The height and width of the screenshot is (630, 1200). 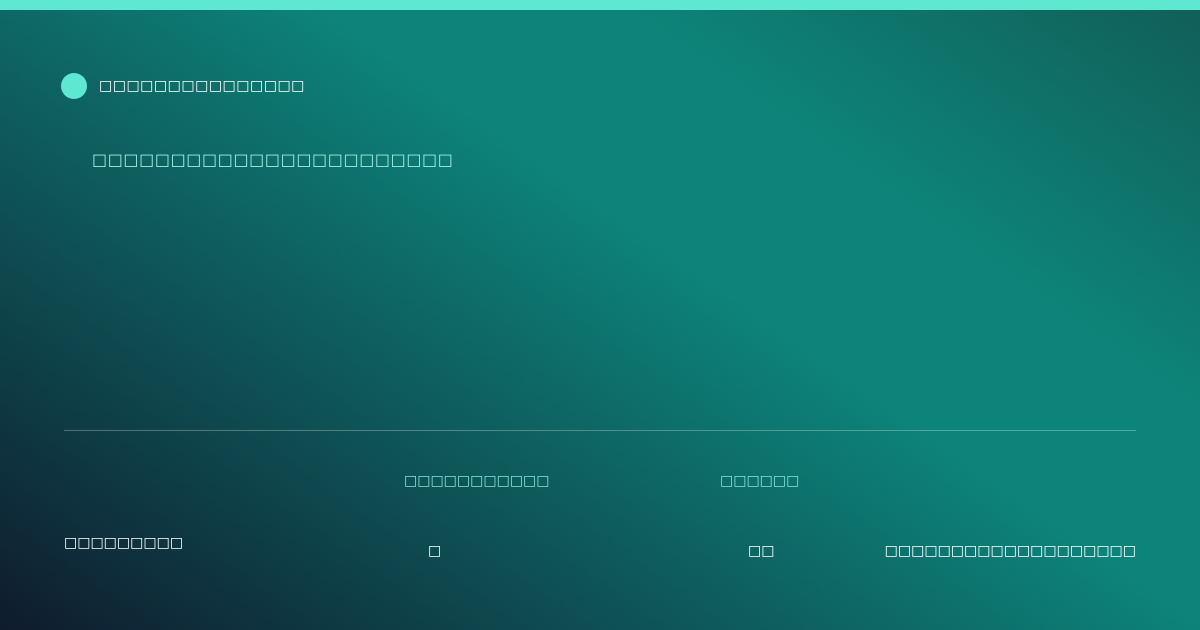 What do you see at coordinates (760, 481) in the screenshot?
I see `stat-label-2: □□□□□□` at bounding box center [760, 481].